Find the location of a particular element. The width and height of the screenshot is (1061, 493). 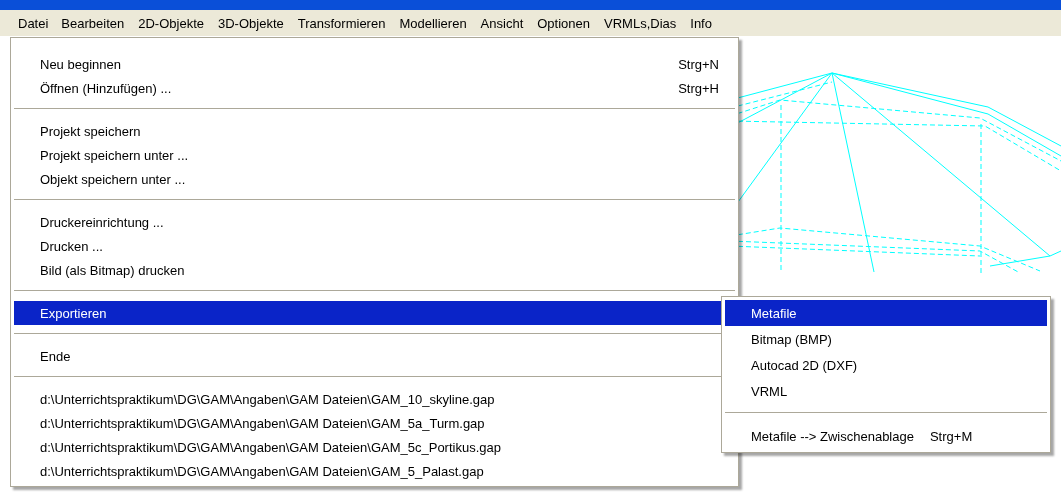

menu-bar-item: 3D-Objekte is located at coordinates (251, 23).